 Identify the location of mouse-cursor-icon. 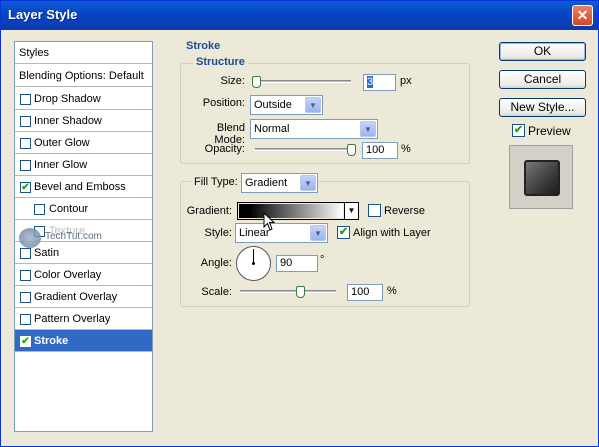
(269, 221).